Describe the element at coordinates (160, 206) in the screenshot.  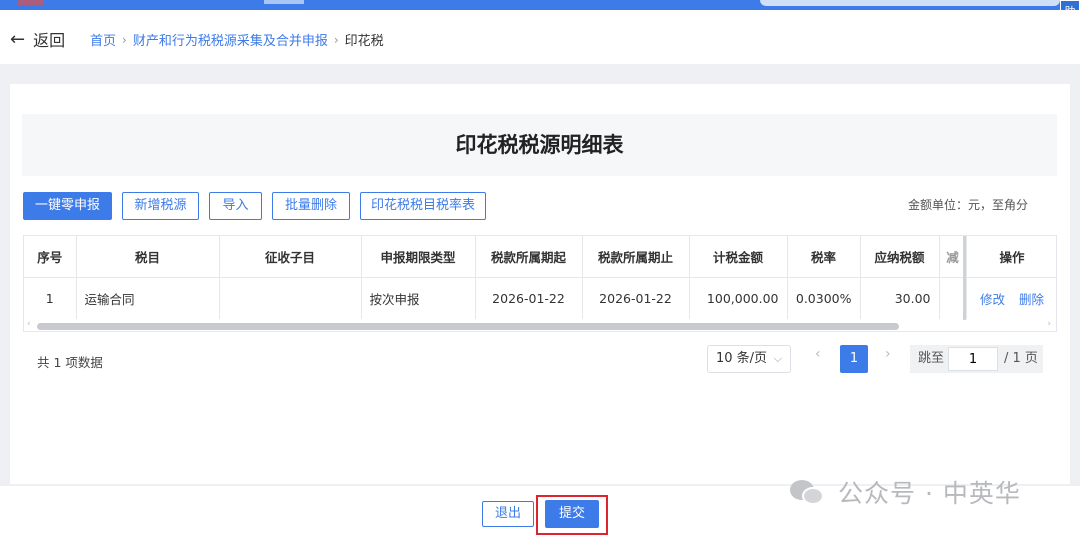
I see `add-source-button: 新增税源` at that location.